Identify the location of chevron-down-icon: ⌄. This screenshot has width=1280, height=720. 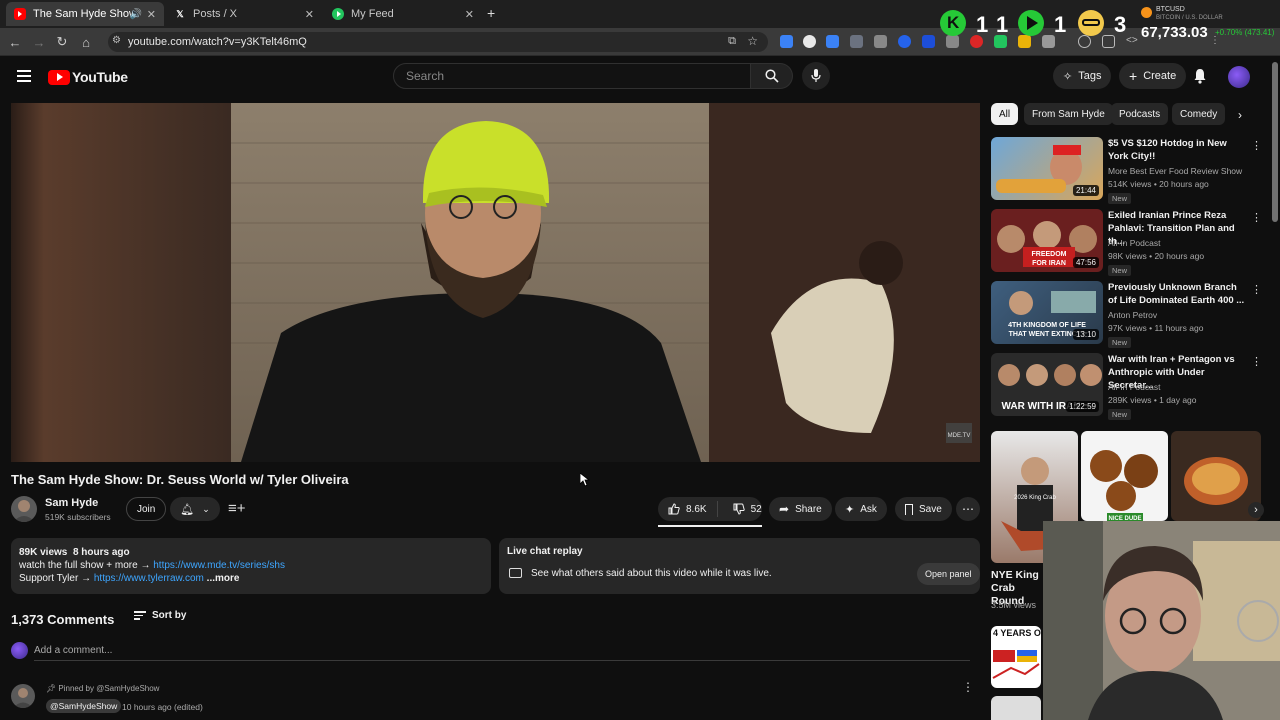
(206, 508).